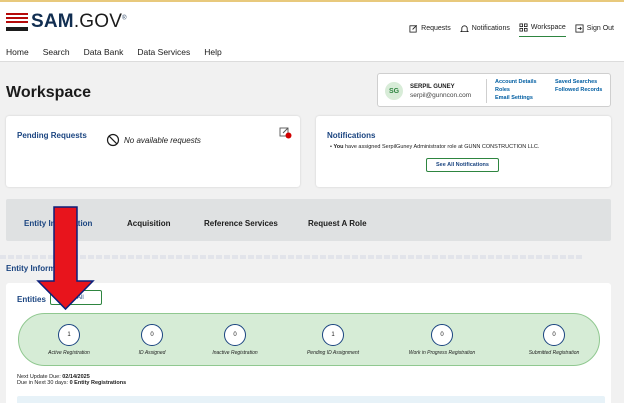  I want to click on stat-submitted-registration: 0 Submitted Registration, so click(554, 340).